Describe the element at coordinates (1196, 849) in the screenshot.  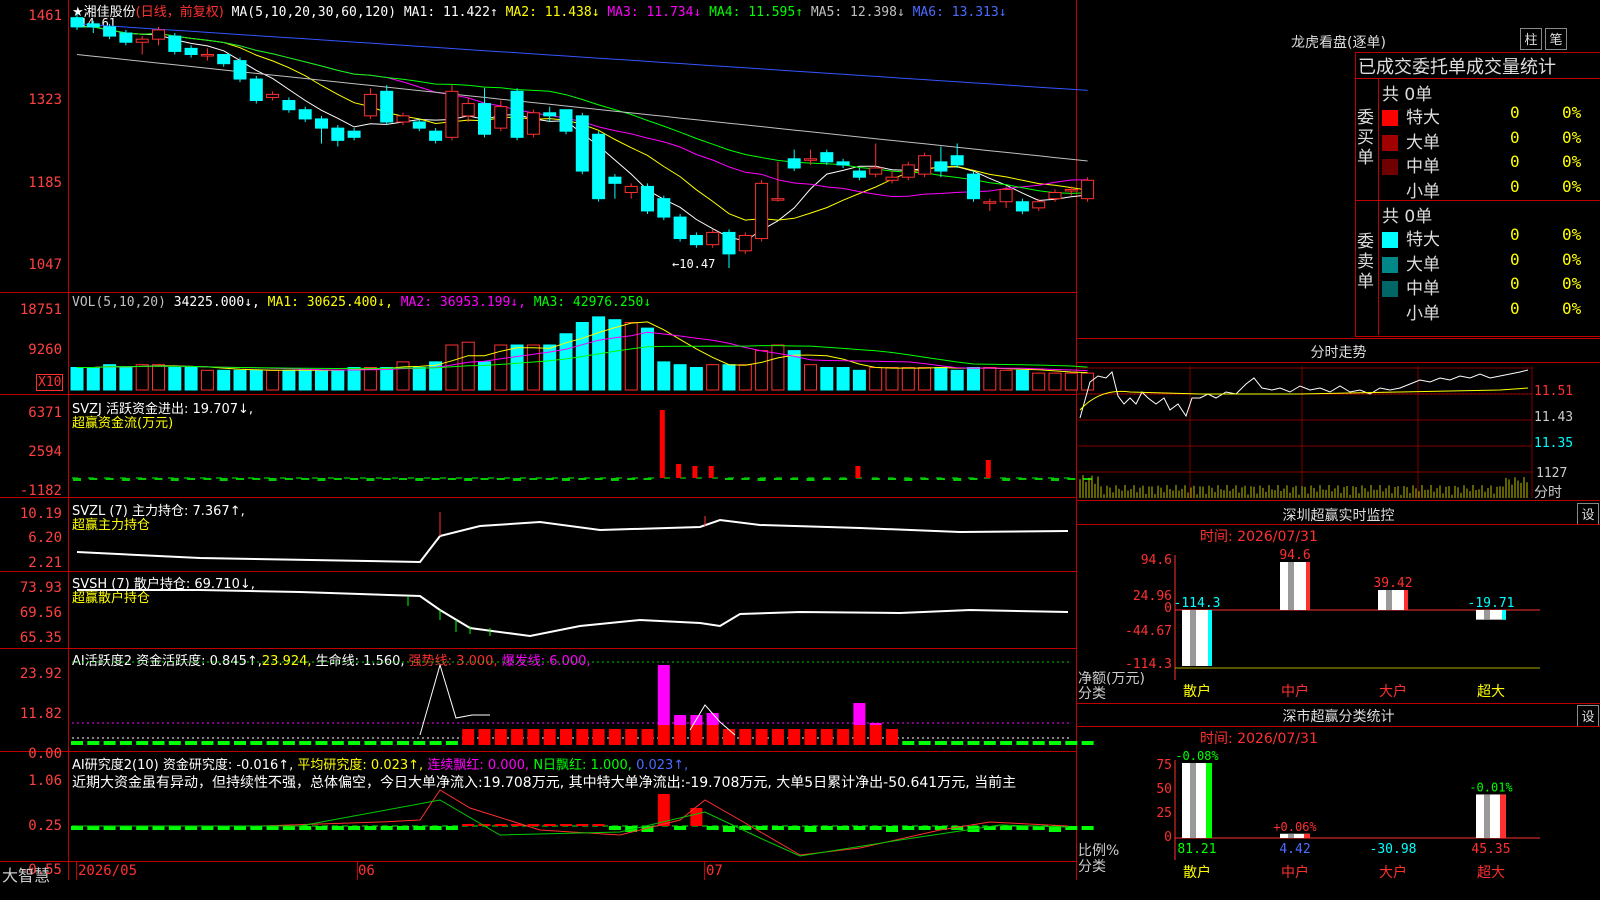
I see `sz-class-value-label: 81.21` at that location.